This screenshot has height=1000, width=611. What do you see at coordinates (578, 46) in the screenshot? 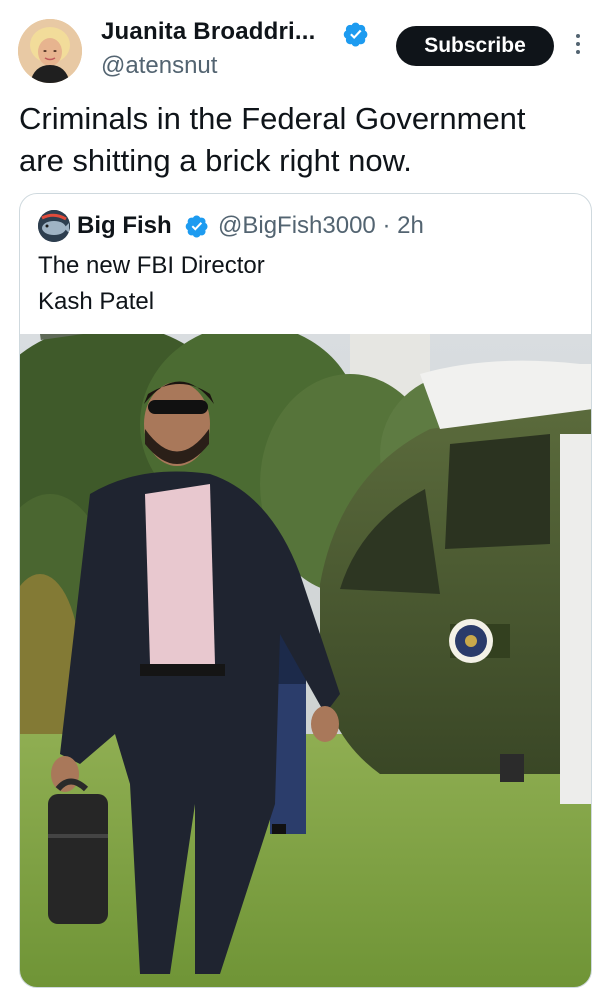
I see `more-options-icon` at bounding box center [578, 46].